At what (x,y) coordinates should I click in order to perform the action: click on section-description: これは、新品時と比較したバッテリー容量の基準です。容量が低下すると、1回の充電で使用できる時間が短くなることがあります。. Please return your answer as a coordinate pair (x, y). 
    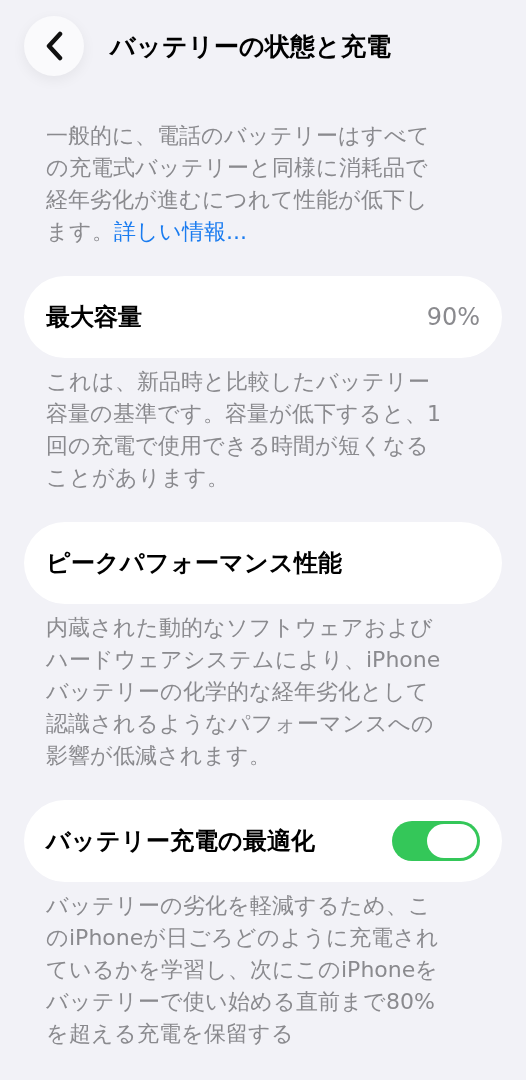
    Looking at the image, I should click on (243, 430).